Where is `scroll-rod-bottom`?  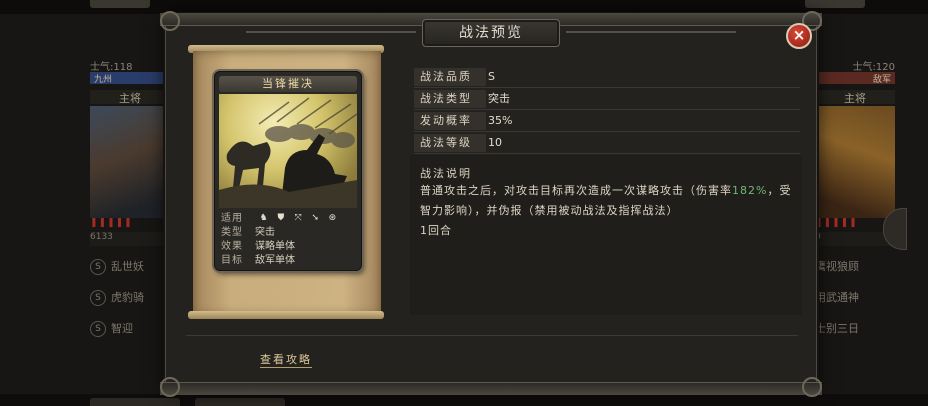 scroll-rod-bottom is located at coordinates (286, 315).